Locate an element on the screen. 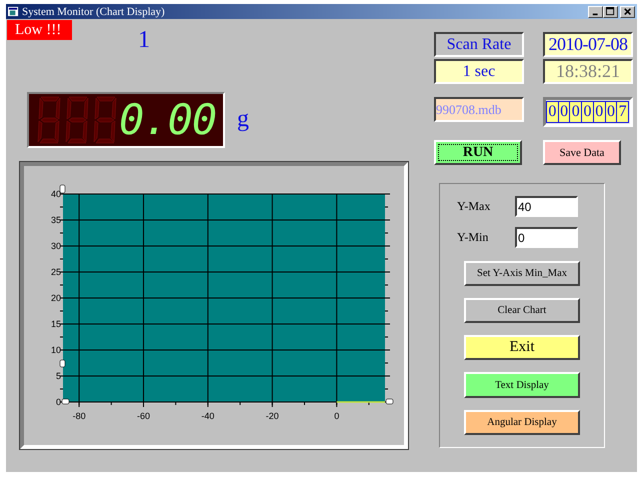 Image resolution: width=643 pixels, height=478 pixels. window-title: System Monitor (Chart Display) is located at coordinates (94, 12).